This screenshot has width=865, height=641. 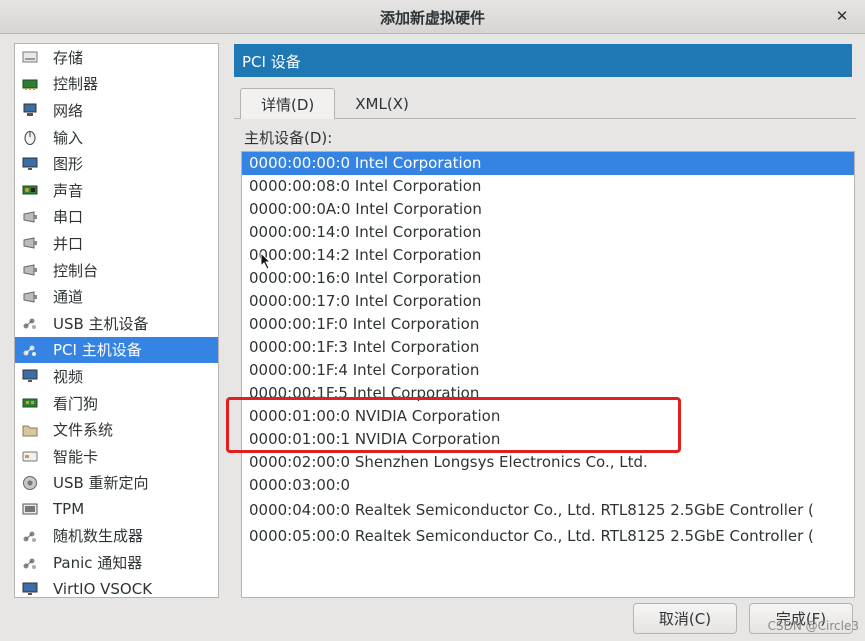 What do you see at coordinates (30, 243) in the screenshot?
I see `parallel-icon` at bounding box center [30, 243].